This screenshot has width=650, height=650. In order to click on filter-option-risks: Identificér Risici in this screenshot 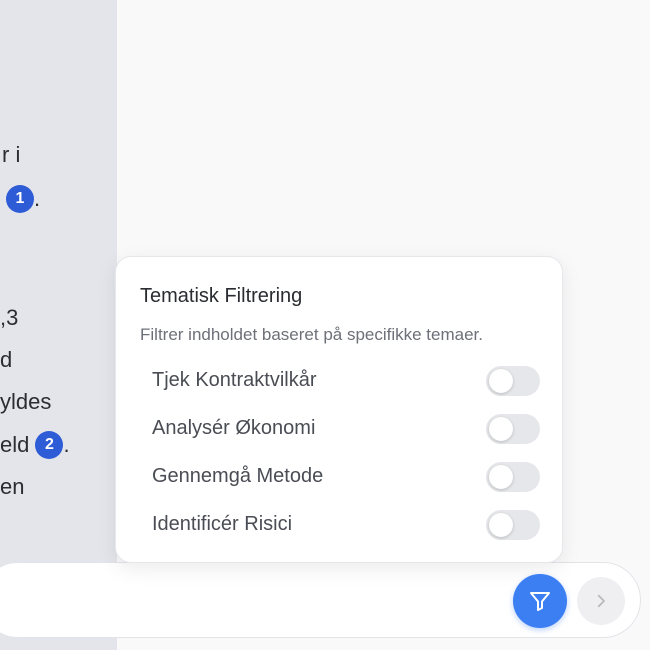, I will do `click(346, 525)`.